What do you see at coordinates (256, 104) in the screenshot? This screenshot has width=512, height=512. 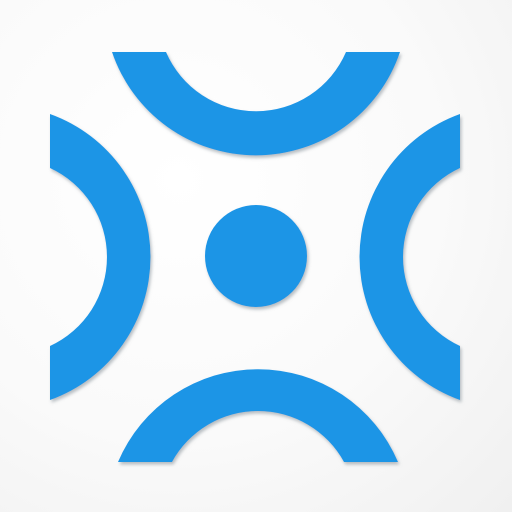 I see `top-arc-shape` at bounding box center [256, 104].